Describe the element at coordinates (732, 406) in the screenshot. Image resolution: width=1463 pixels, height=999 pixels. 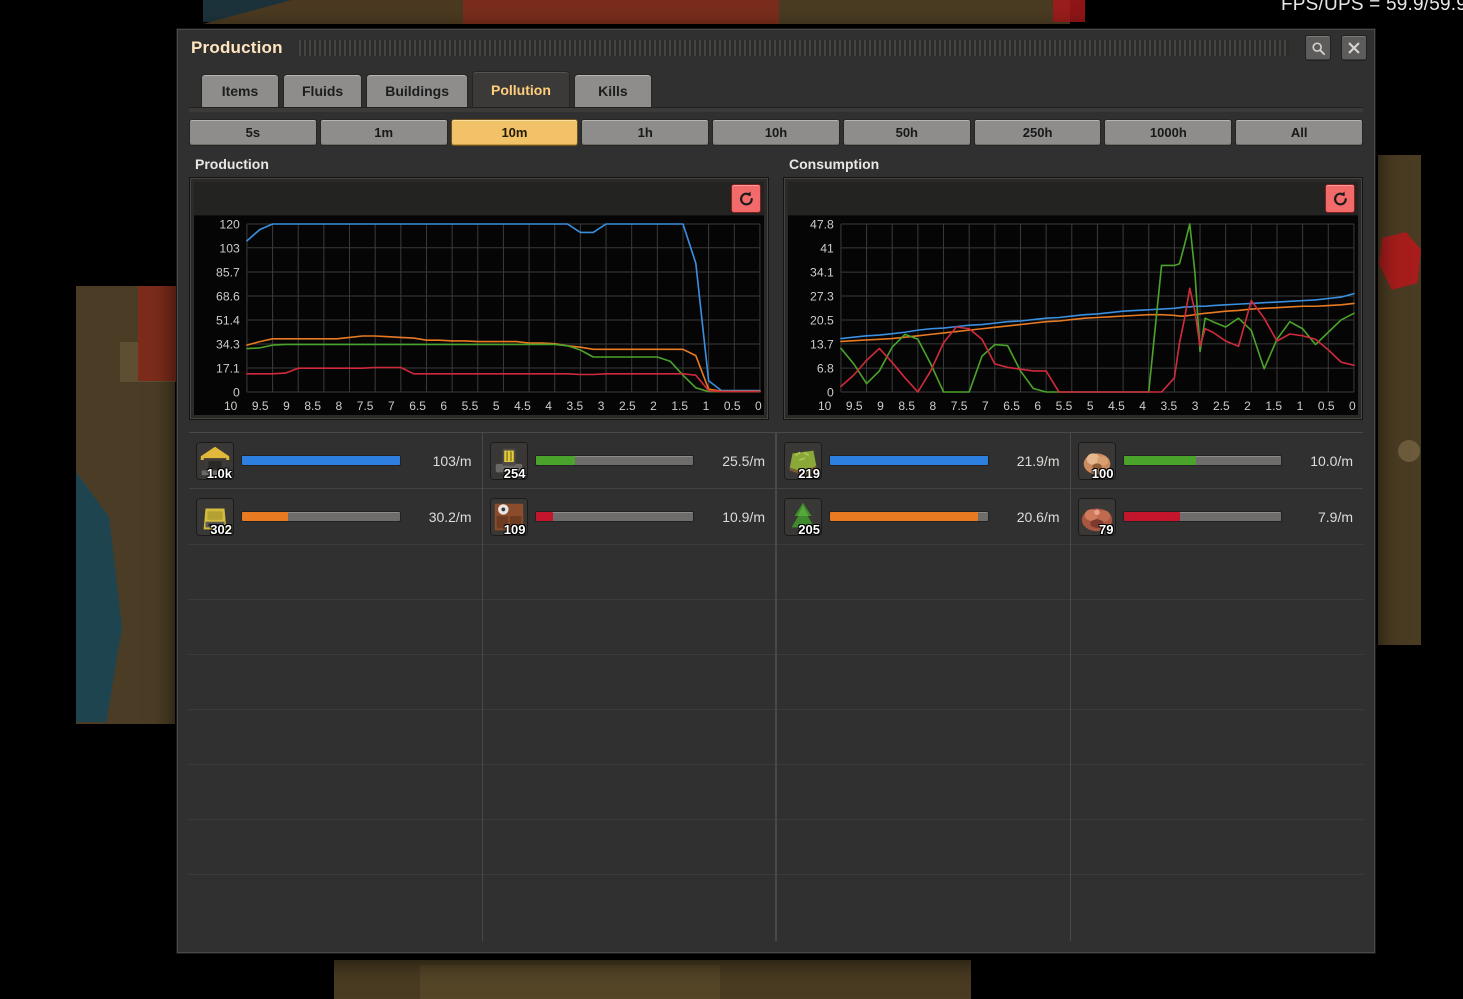
I see `x-tick: 0.5` at that location.